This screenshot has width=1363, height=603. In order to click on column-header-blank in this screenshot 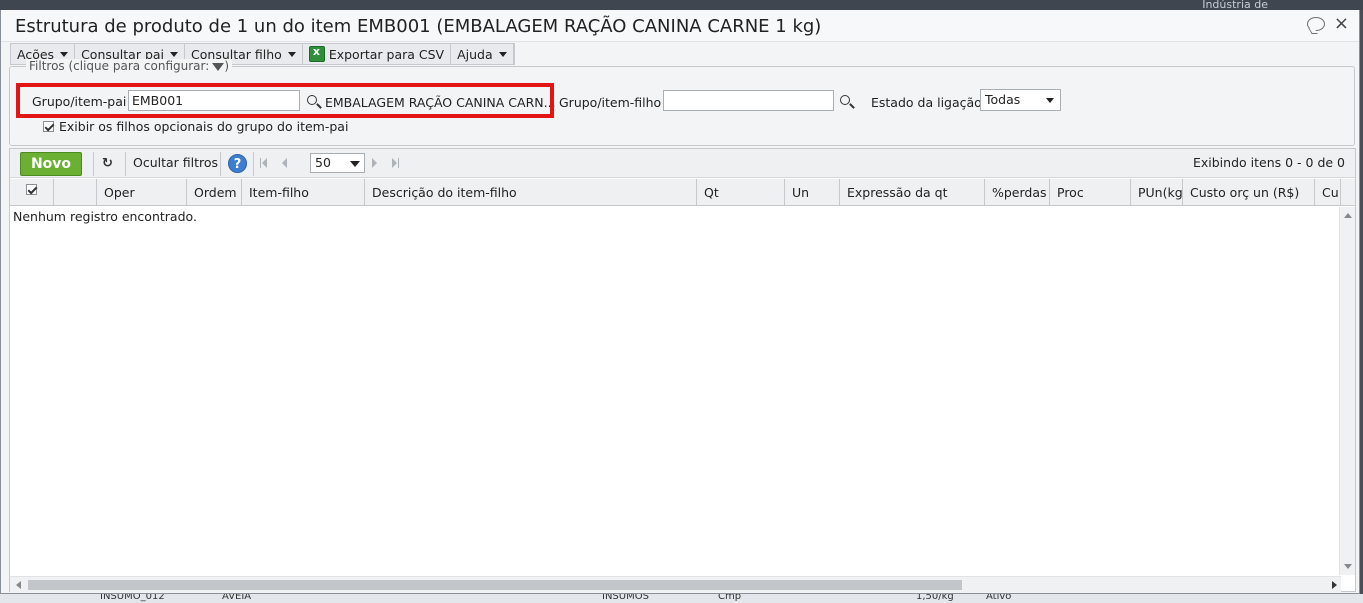, I will do `click(75, 192)`.